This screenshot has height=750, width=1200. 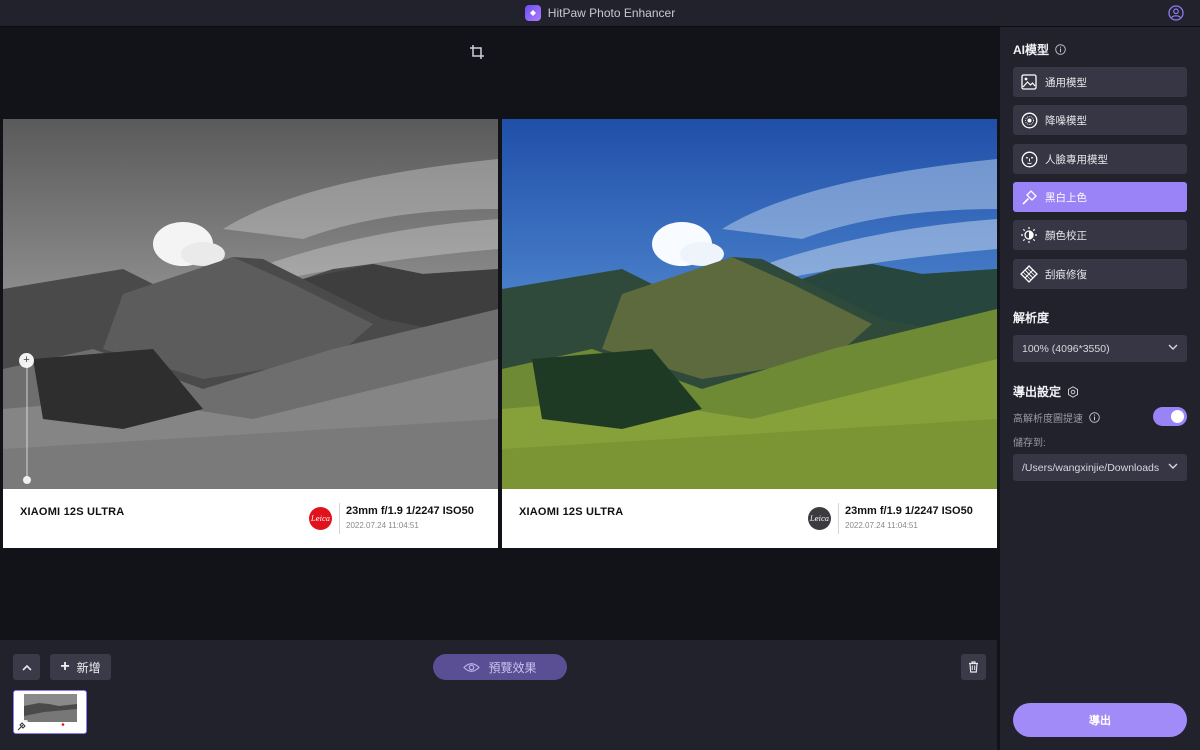 I want to click on ai-model-section: AI模型, so click(x=1039, y=49).